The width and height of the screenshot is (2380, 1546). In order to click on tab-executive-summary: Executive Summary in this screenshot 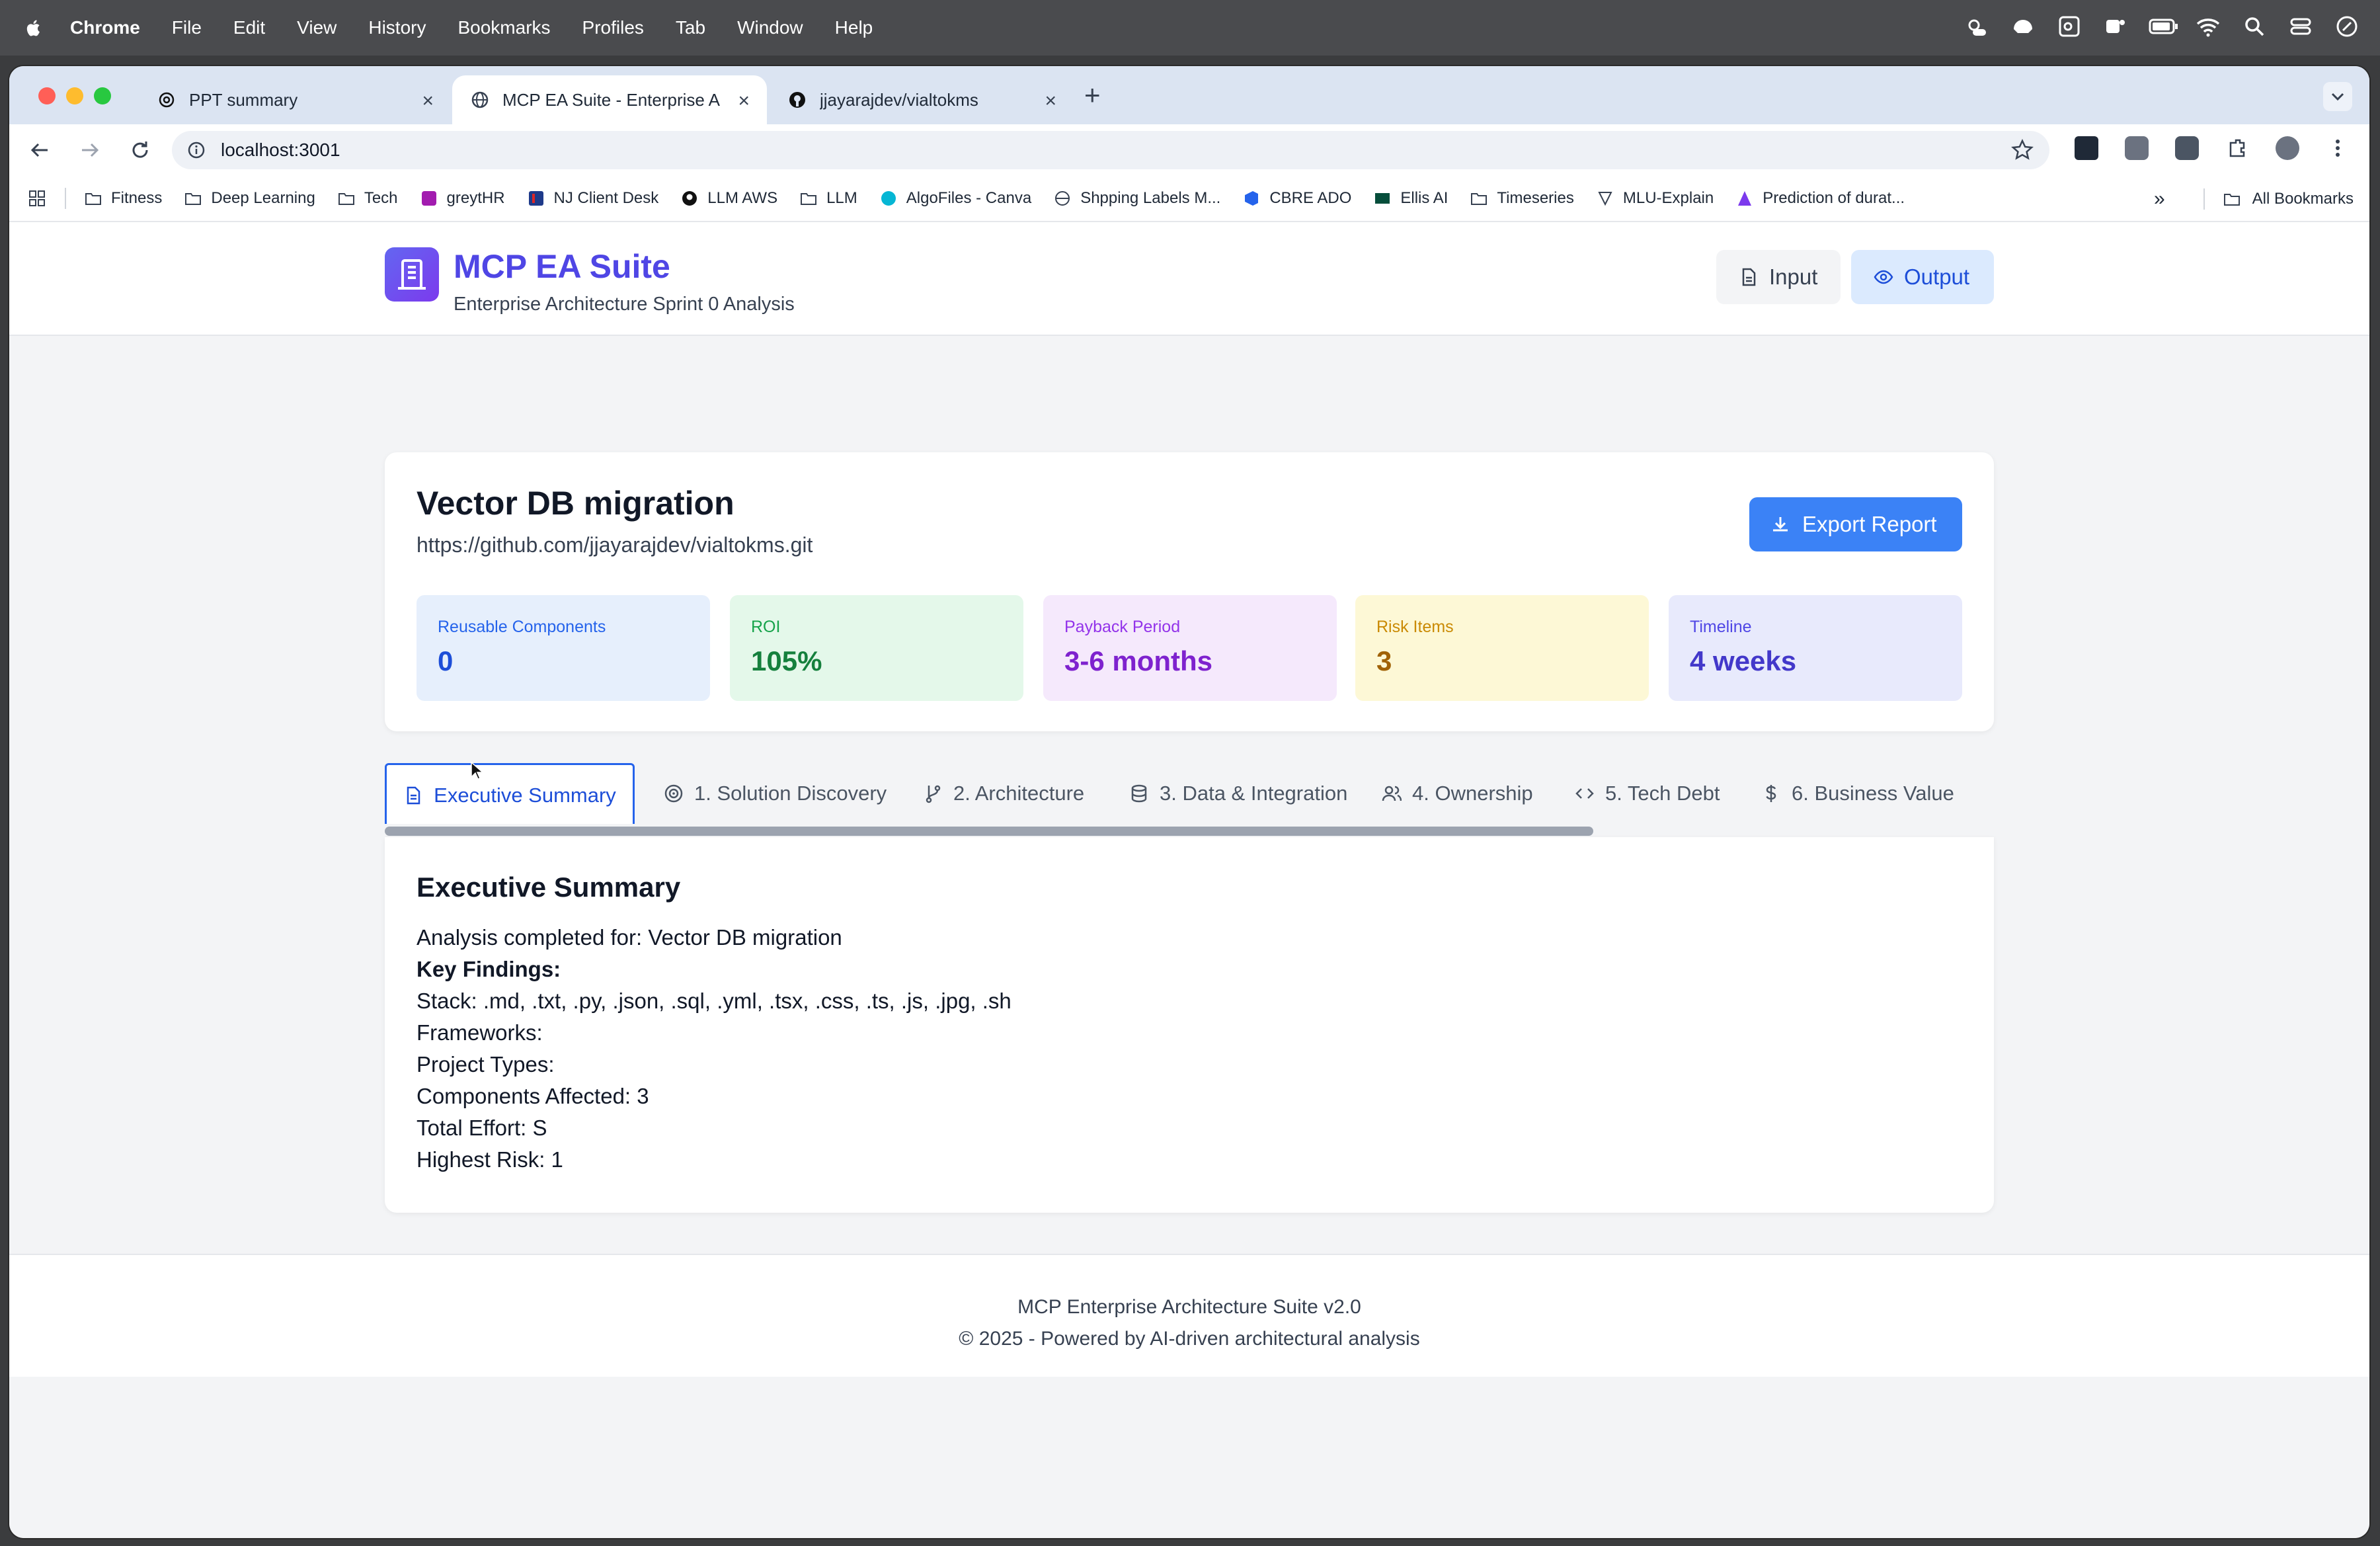, I will do `click(510, 795)`.